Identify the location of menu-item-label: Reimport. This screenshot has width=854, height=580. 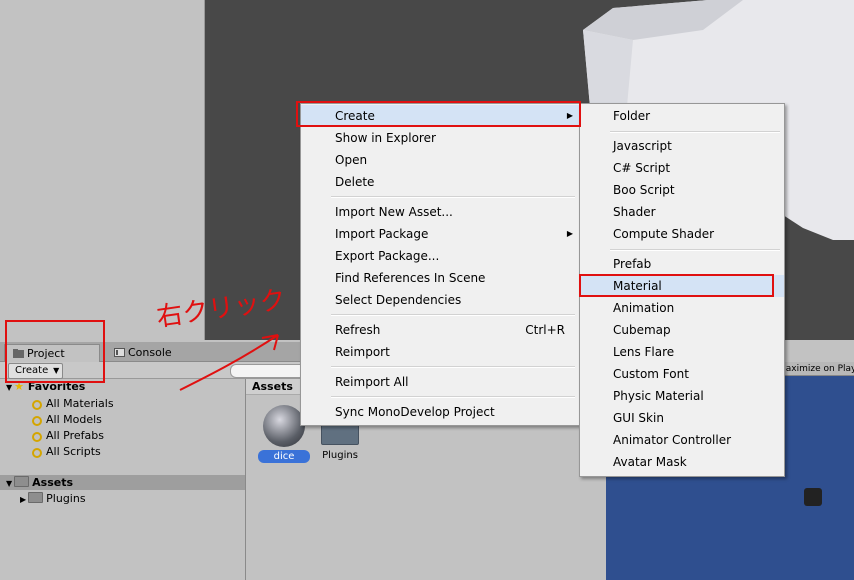
(362, 352).